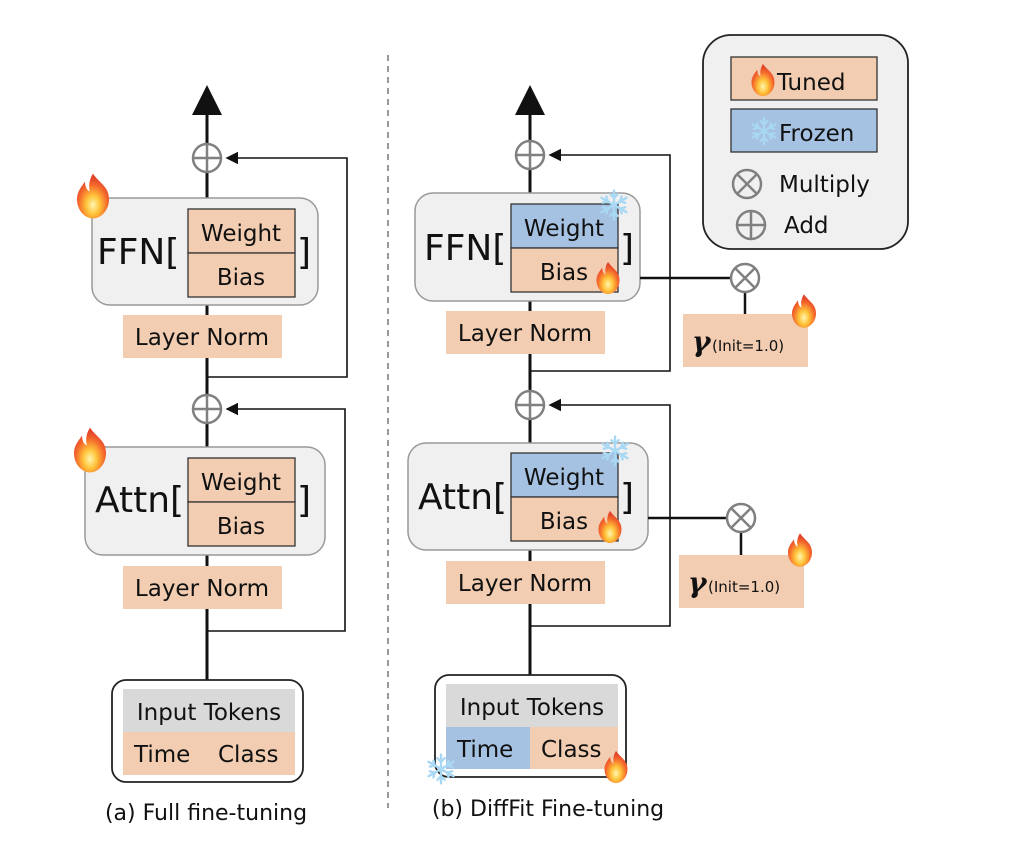 This screenshot has height=842, width=1024. I want to click on legend-frozen-label: Frozen, so click(816, 134).